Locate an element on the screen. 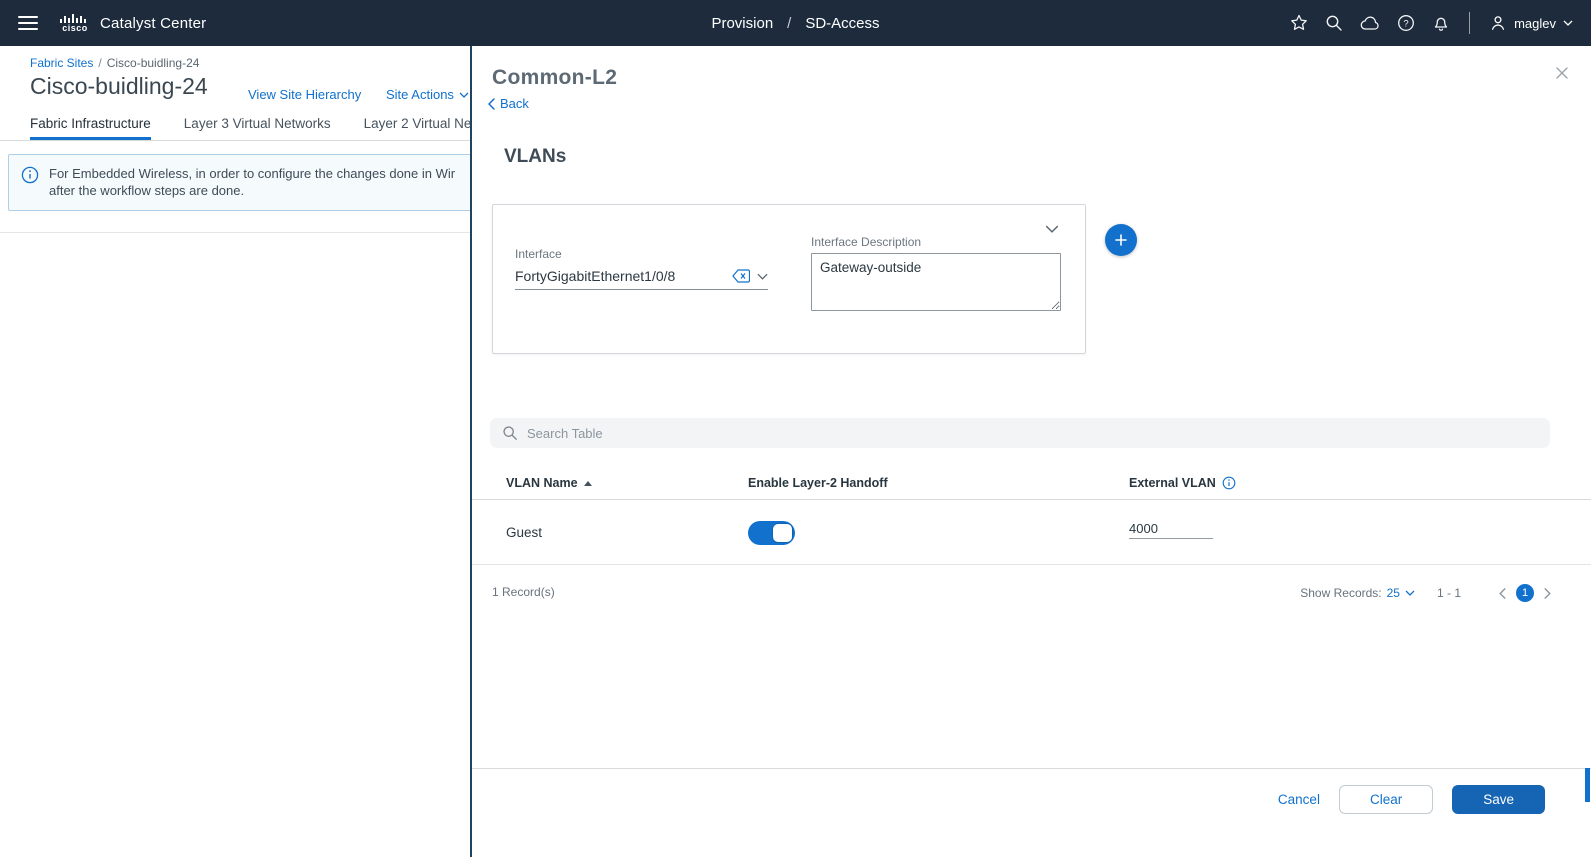 The width and height of the screenshot is (1591, 857). layer2-handoff-toggle is located at coordinates (771, 533).